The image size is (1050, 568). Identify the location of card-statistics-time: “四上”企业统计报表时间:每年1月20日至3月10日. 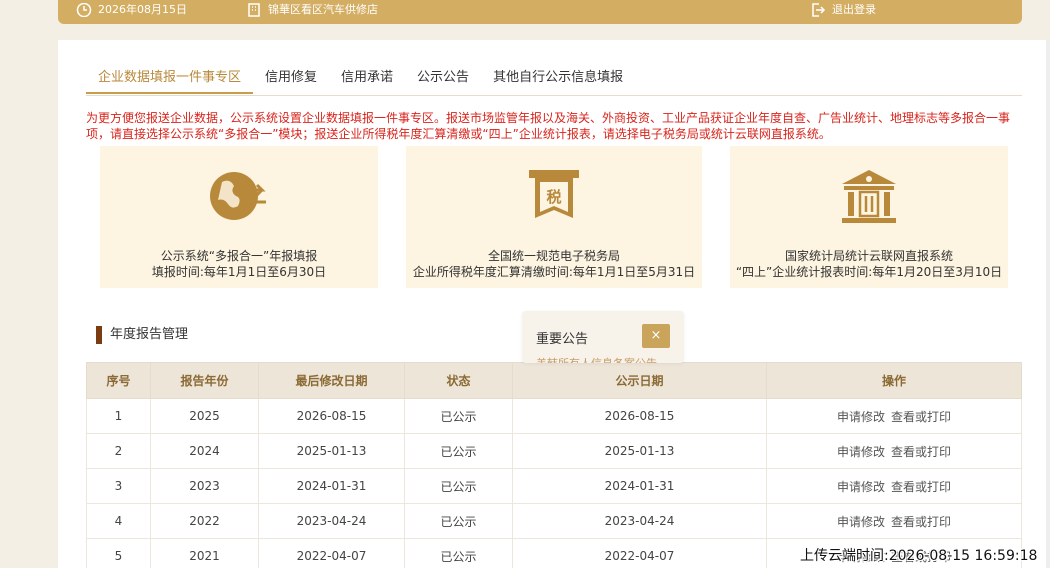
(869, 272).